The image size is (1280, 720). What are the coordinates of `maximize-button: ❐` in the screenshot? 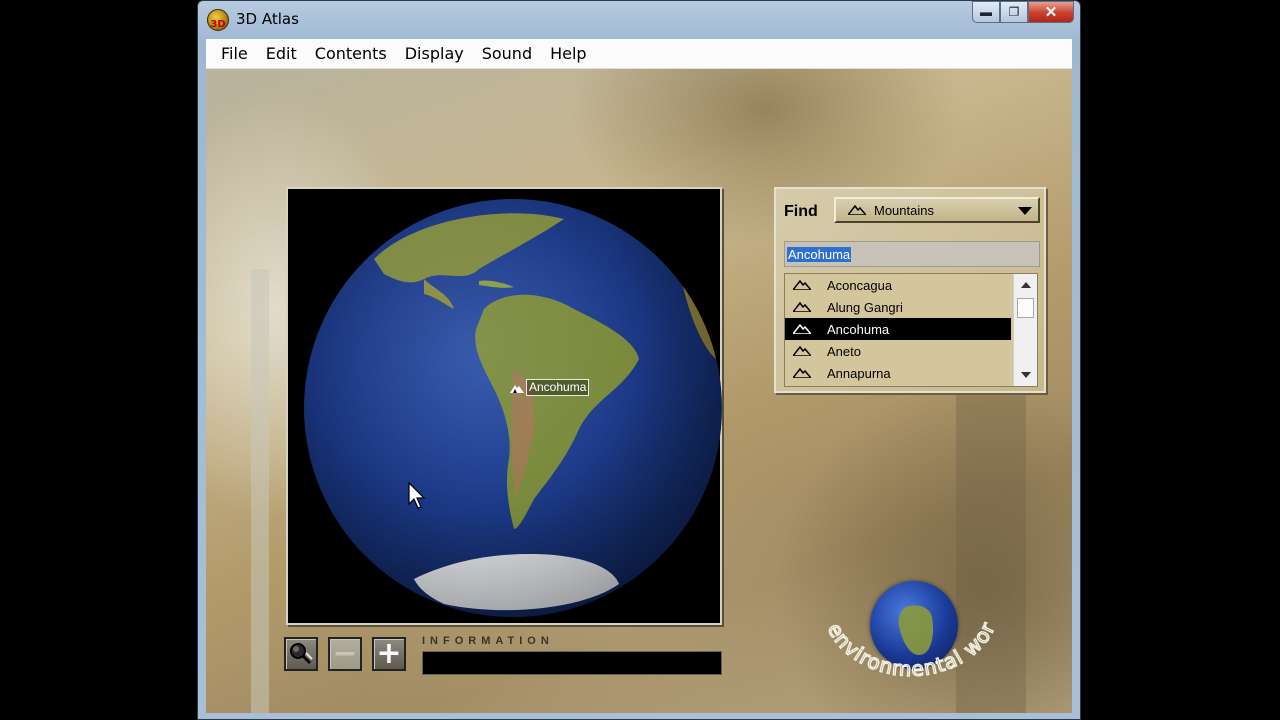 It's located at (1014, 12).